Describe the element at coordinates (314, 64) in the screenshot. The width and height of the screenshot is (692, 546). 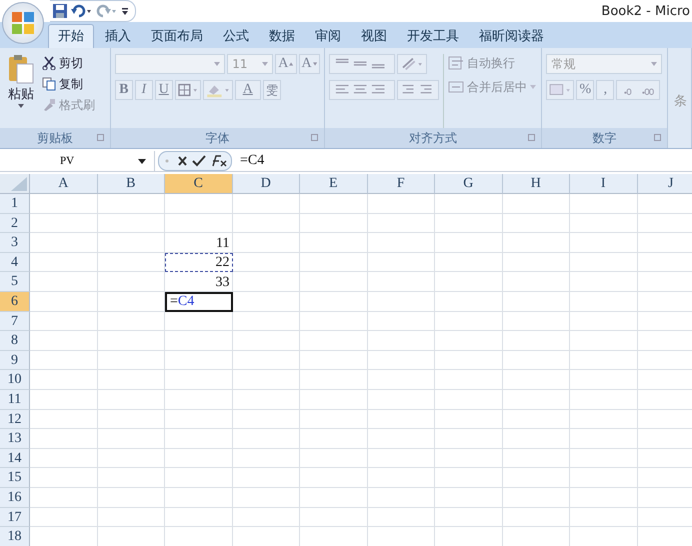
I see `down-arrow-icon` at that location.